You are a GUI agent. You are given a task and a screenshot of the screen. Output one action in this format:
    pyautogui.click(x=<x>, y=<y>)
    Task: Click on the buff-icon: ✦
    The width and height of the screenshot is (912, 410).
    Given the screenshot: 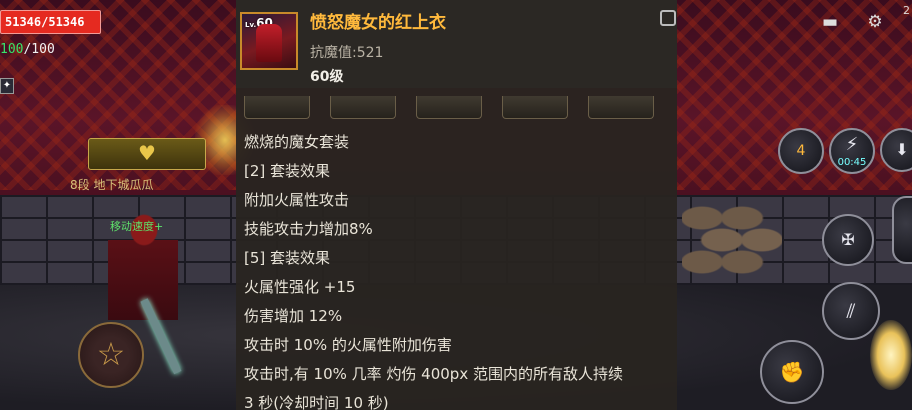 What is the action you would take?
    pyautogui.click(x=7, y=86)
    